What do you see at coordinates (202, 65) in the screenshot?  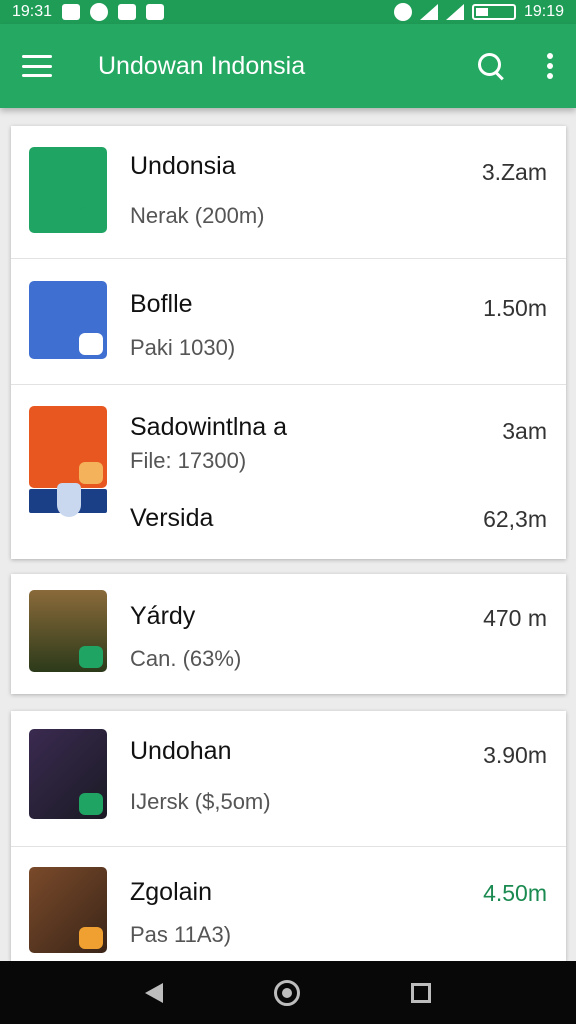 I see `page-title: Undowan Indonsia` at bounding box center [202, 65].